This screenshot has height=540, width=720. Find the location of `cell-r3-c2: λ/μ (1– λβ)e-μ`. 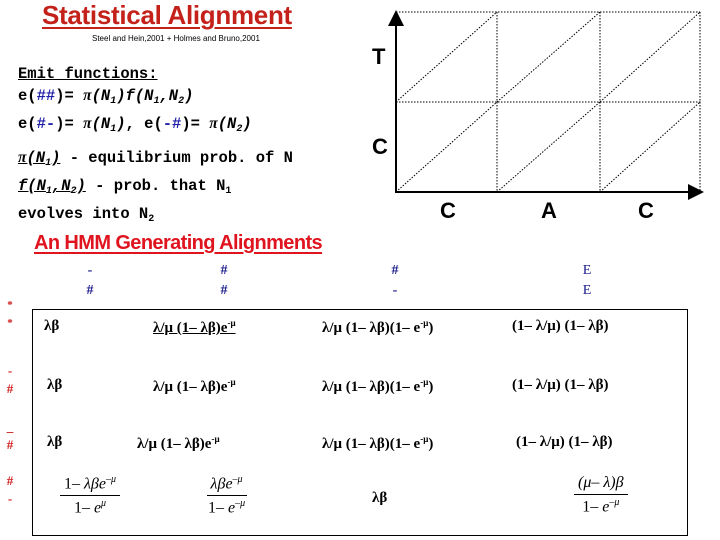

cell-r3-c2: λ/μ (1– λβ)e-μ is located at coordinates (178, 443).